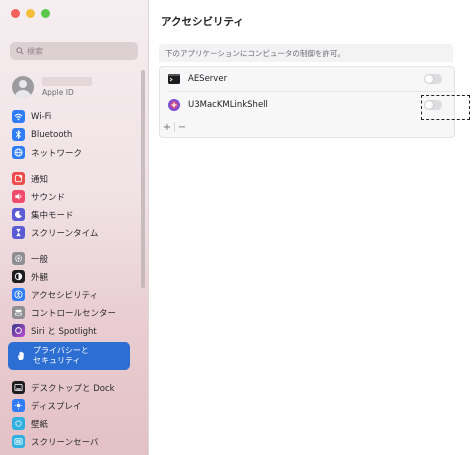 The image size is (473, 455). I want to click on gear-icon, so click(18, 258).